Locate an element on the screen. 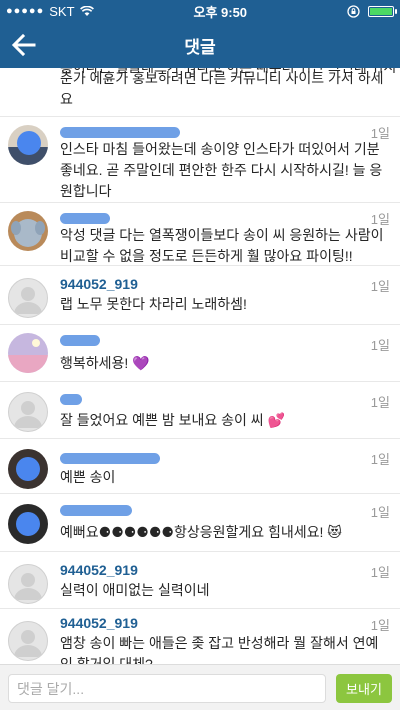  carrier-label: SKT is located at coordinates (62, 11).